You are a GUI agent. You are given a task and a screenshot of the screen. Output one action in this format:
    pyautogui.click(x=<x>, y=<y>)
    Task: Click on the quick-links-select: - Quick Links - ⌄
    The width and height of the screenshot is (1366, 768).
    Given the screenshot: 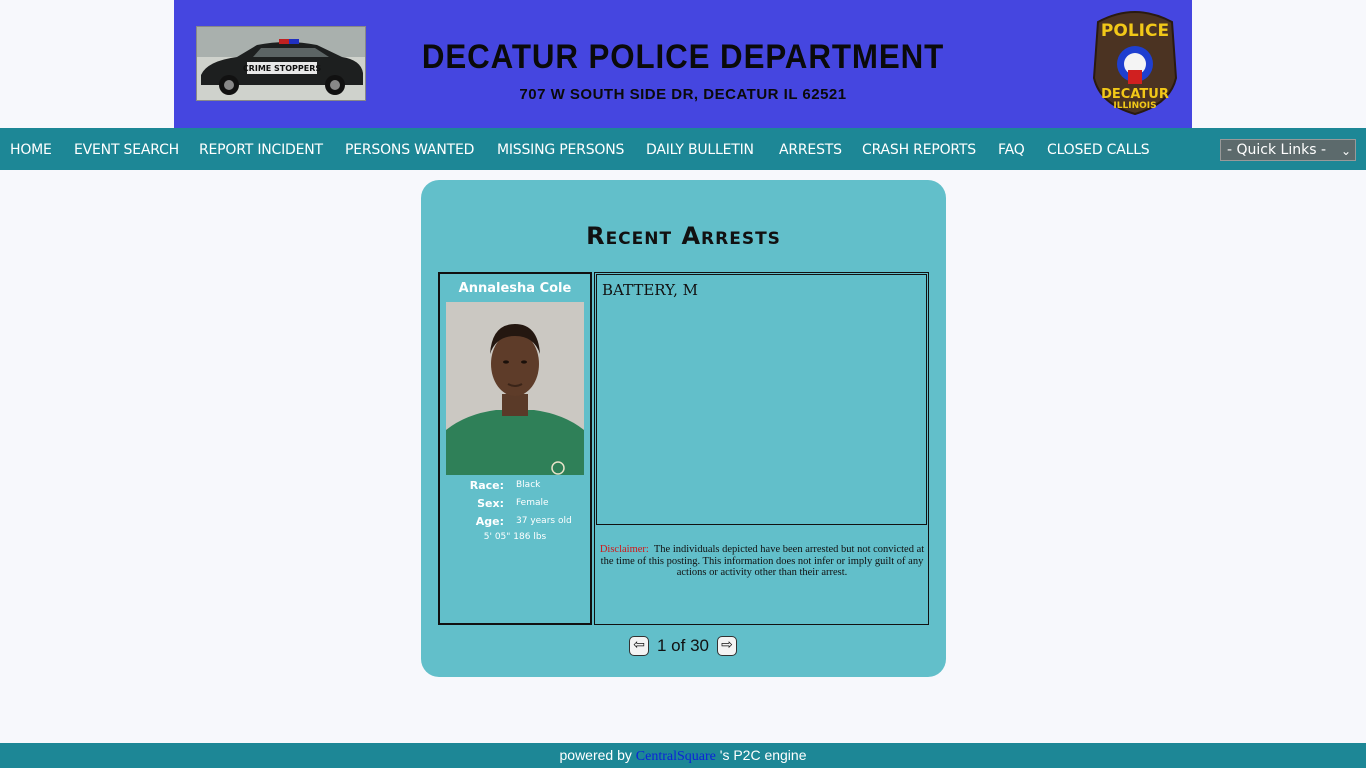 What is the action you would take?
    pyautogui.click(x=1288, y=150)
    